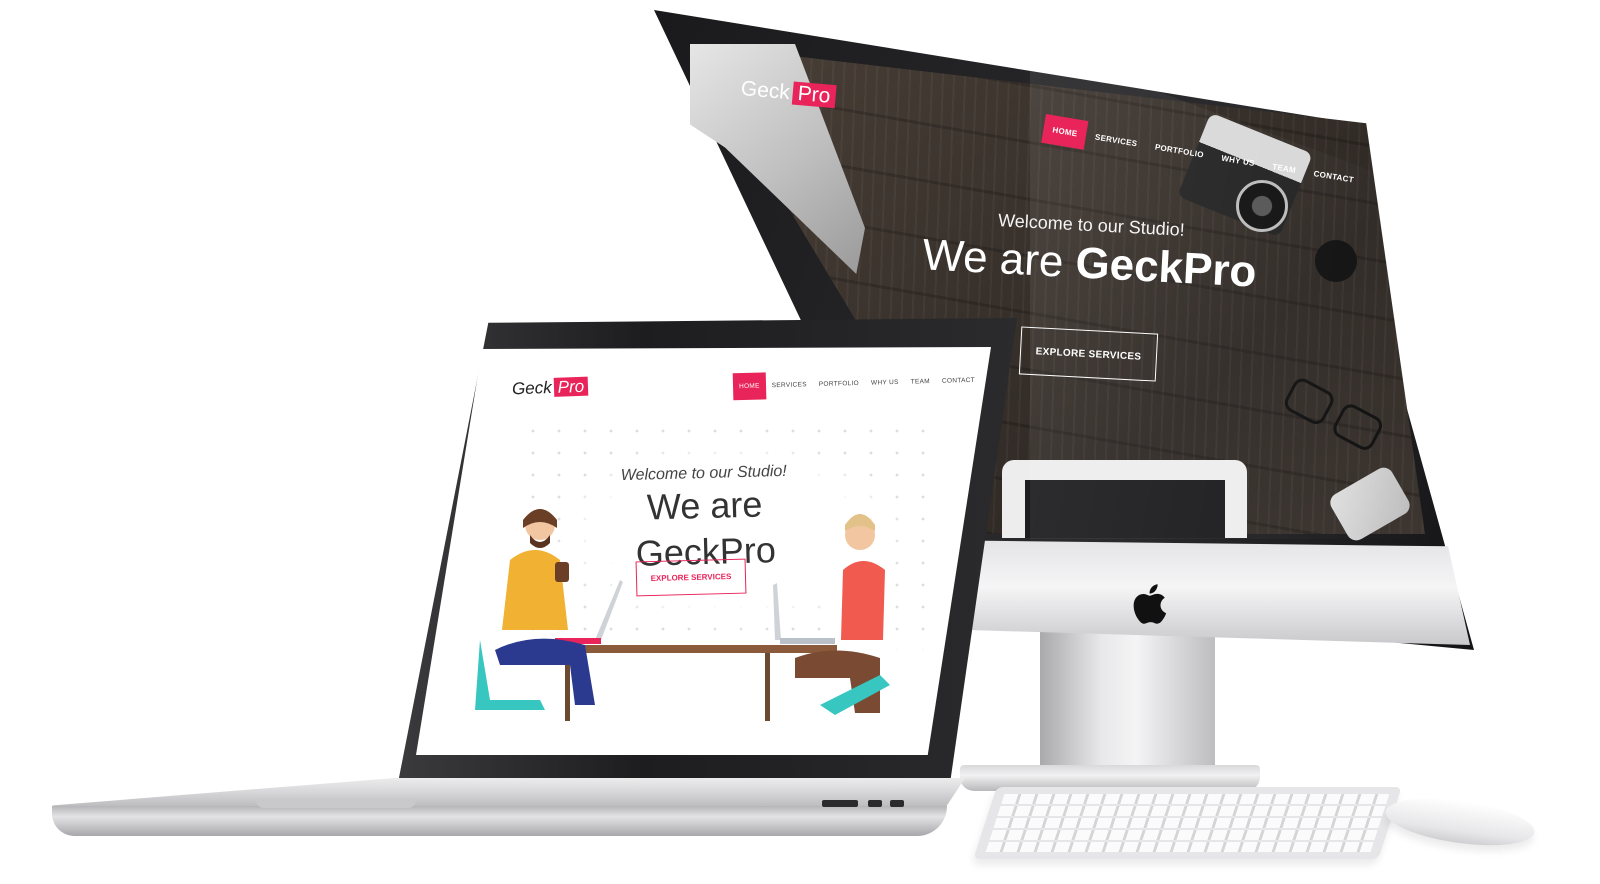 This screenshot has width=1600, height=884. Describe the element at coordinates (840, 803) in the screenshot. I see `sd-card-slot` at that location.